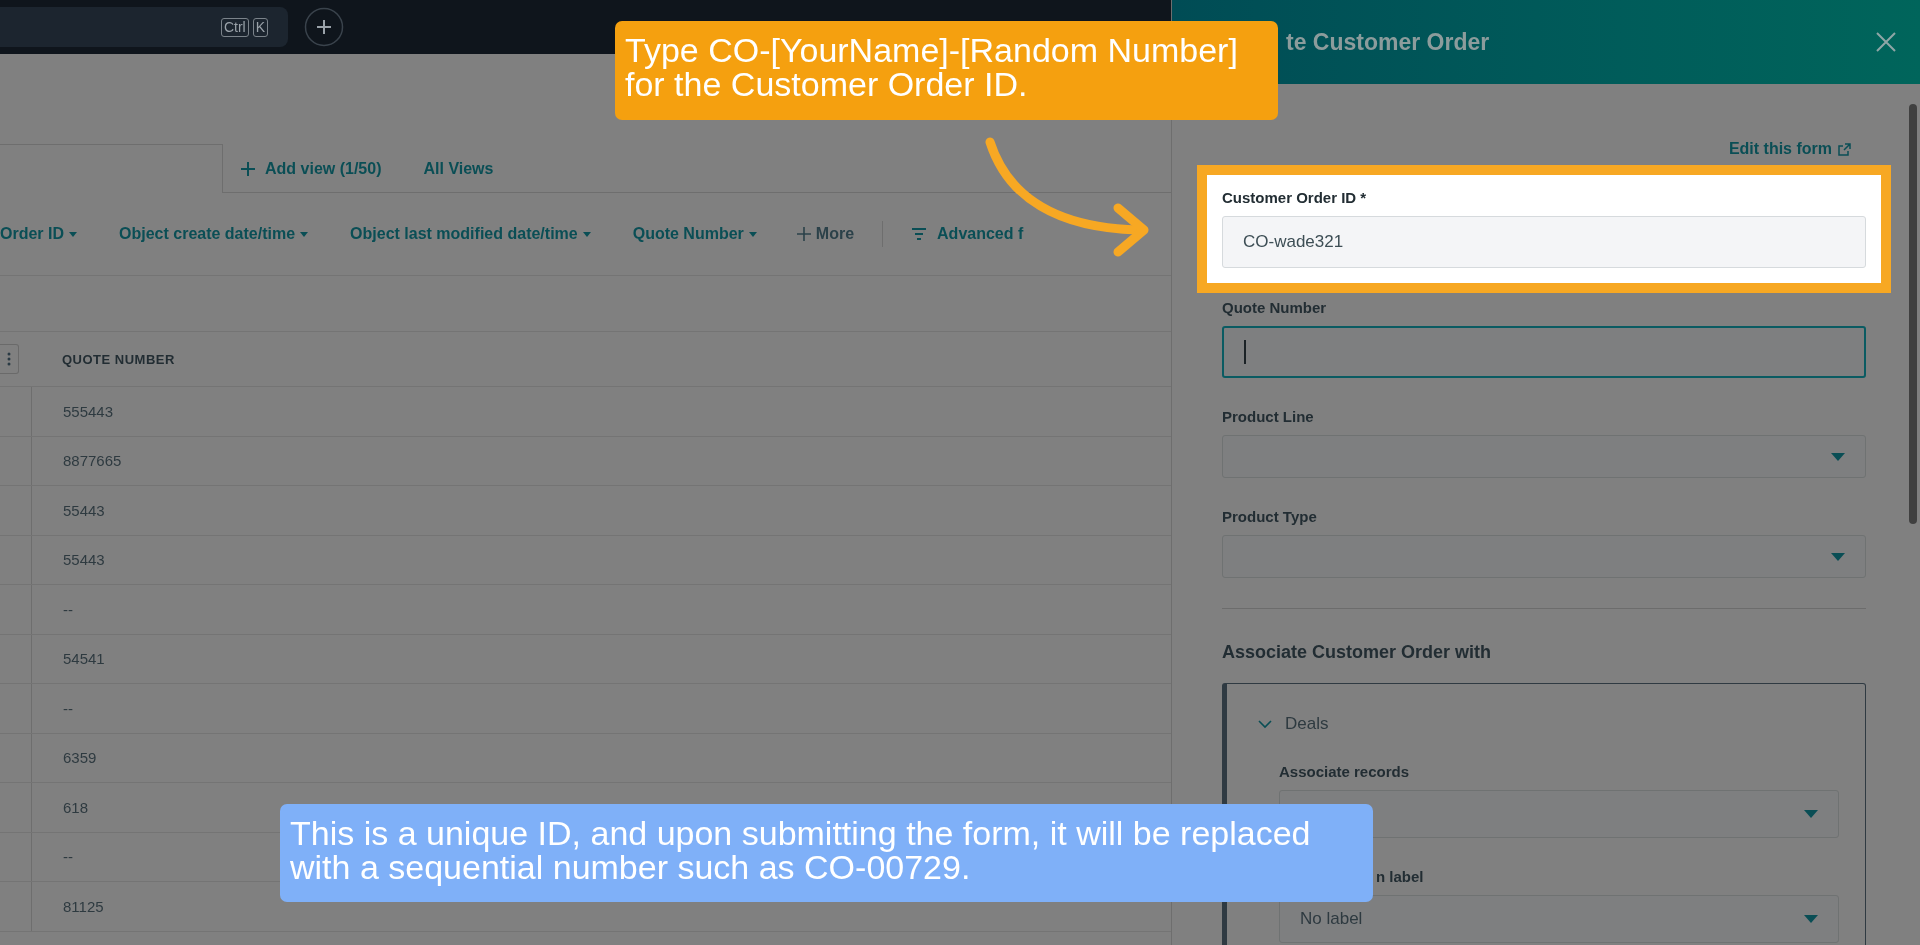 Image resolution: width=1920 pixels, height=945 pixels. I want to click on more-icon, so click(9, 359).